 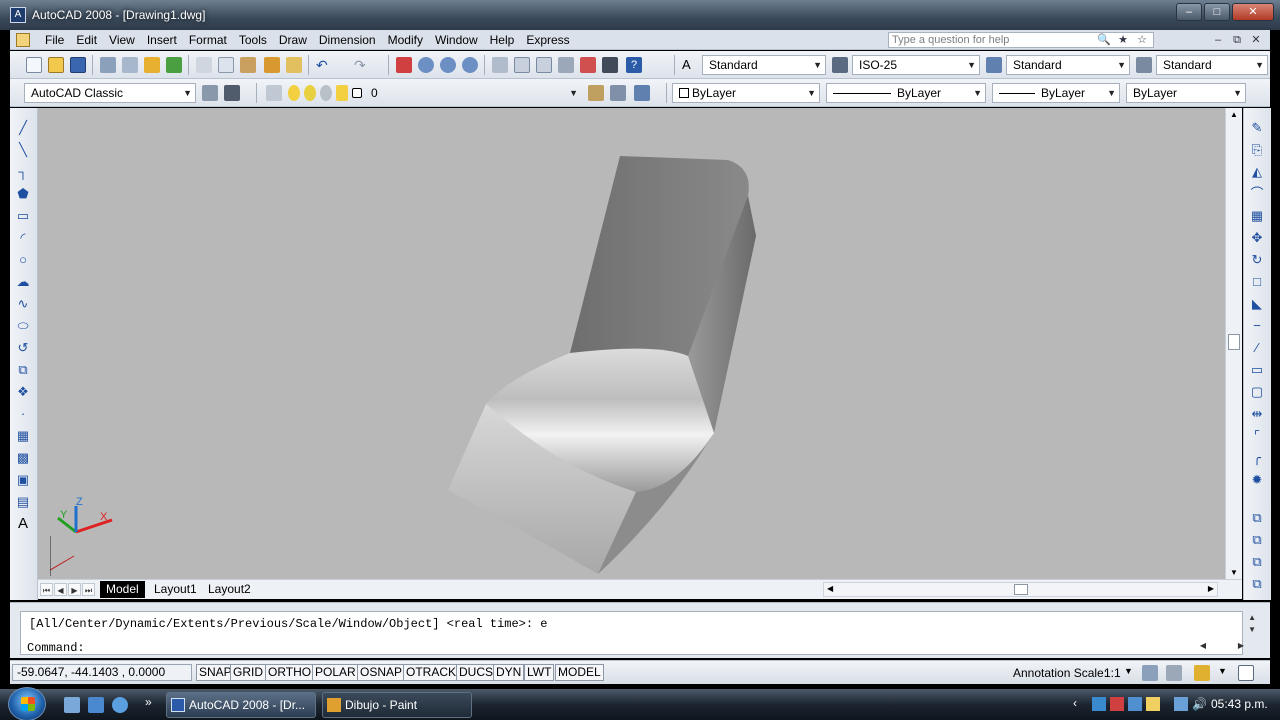 I want to click on extend-icon: ∕, so click(x=1257, y=348).